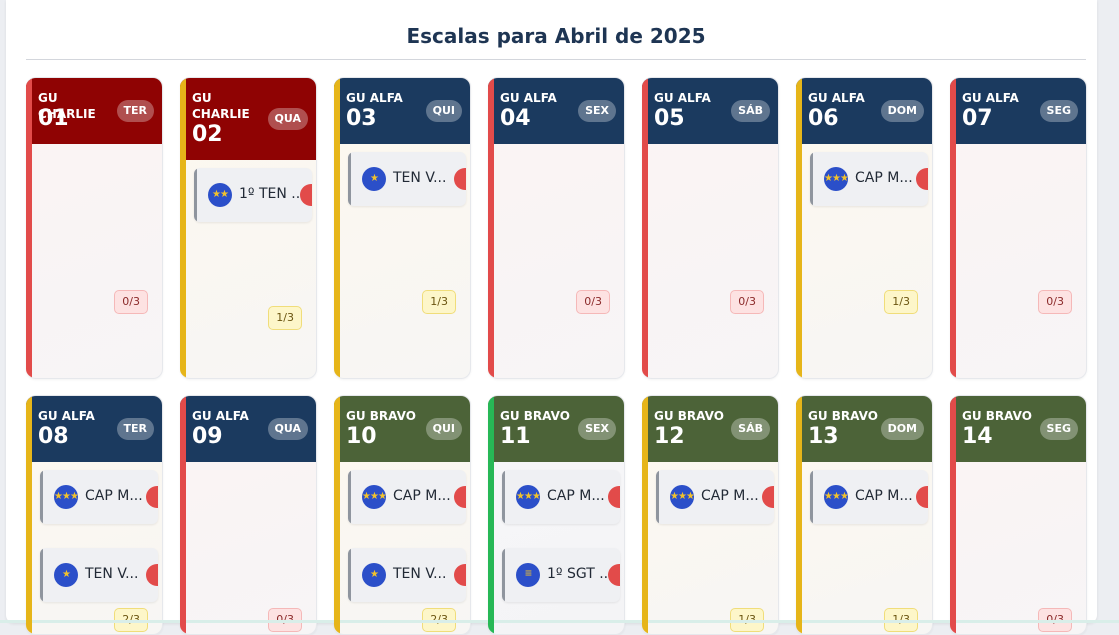 The width and height of the screenshot is (1119, 635). I want to click on rank-insignia-icon: ≡, so click(528, 575).